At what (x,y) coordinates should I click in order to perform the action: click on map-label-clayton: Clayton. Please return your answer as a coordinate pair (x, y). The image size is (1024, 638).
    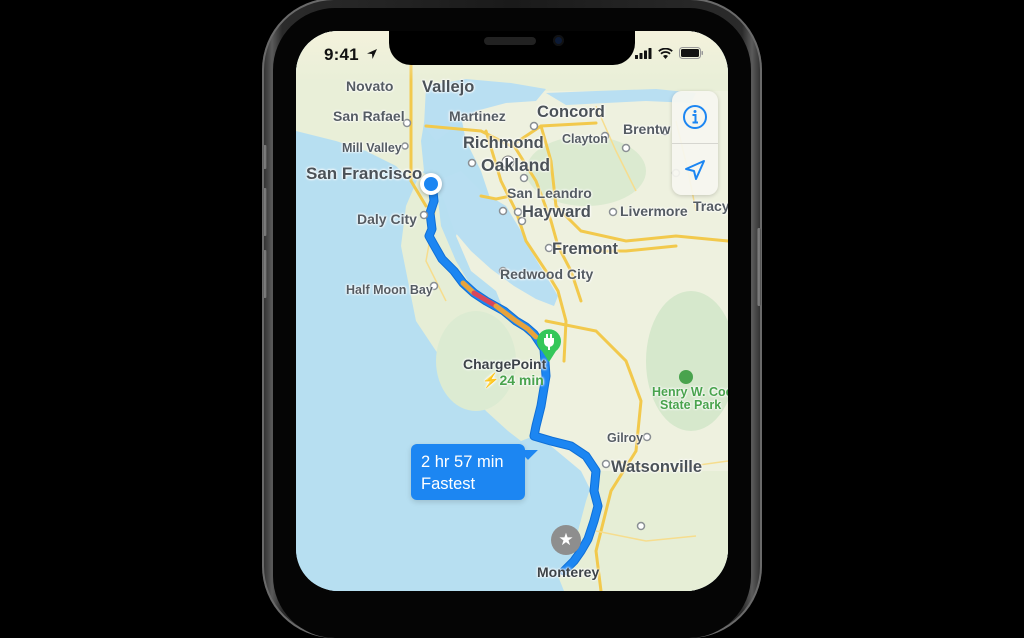
    Looking at the image, I should click on (585, 139).